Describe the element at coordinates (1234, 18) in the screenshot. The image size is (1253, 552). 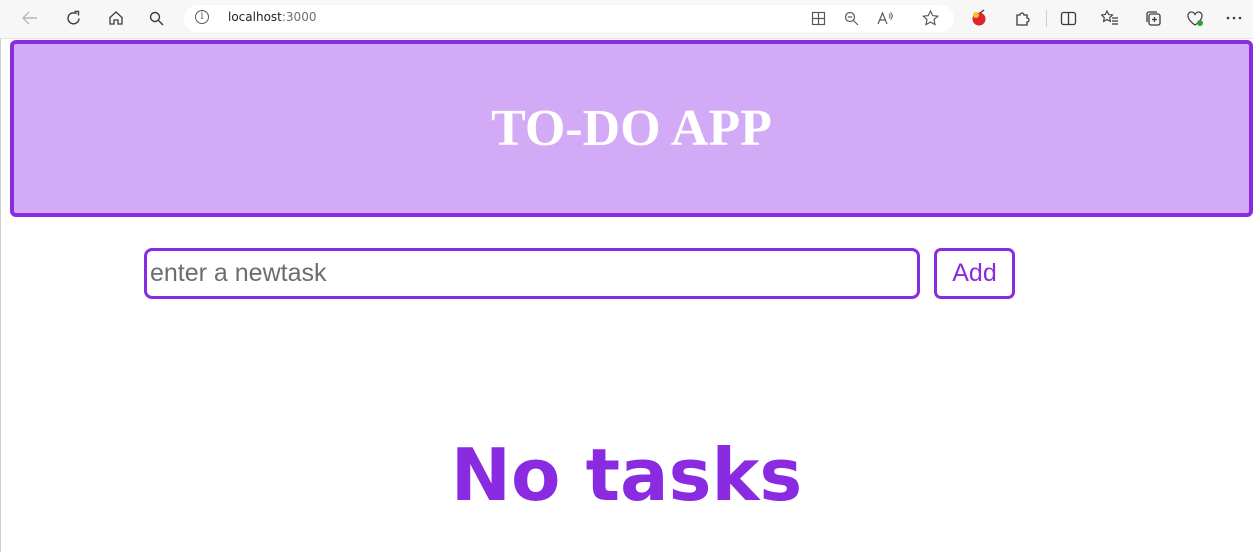
I see `more-icon` at that location.